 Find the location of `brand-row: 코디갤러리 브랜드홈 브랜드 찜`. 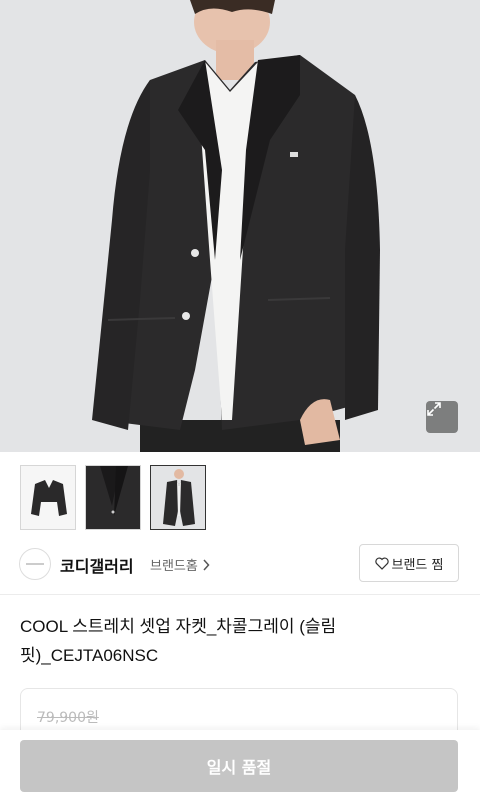

brand-row: 코디갤러리 브랜드홈 브랜드 찜 is located at coordinates (240, 565).